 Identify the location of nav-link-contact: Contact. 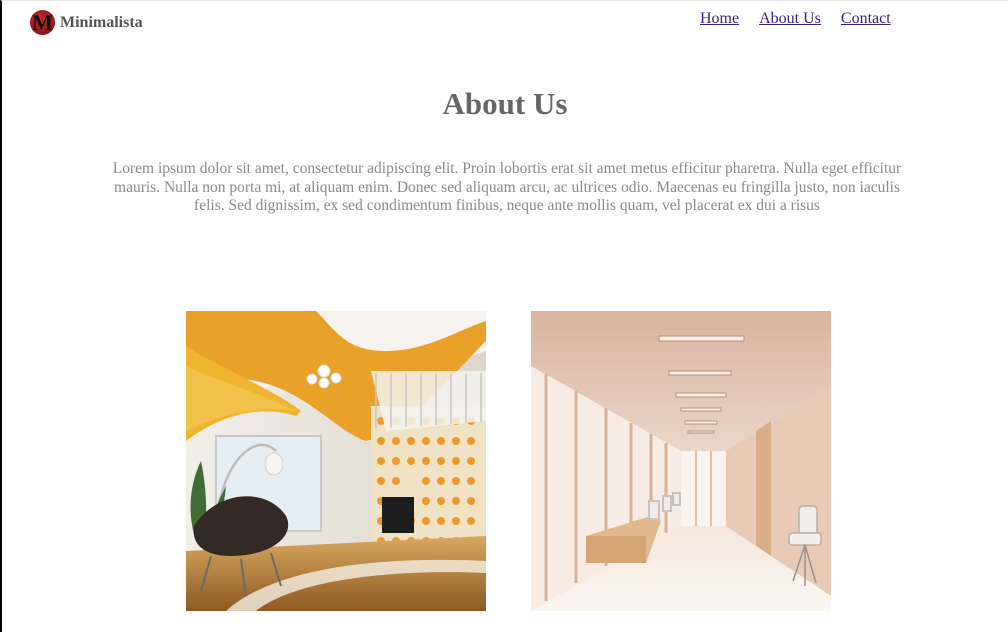
(866, 19).